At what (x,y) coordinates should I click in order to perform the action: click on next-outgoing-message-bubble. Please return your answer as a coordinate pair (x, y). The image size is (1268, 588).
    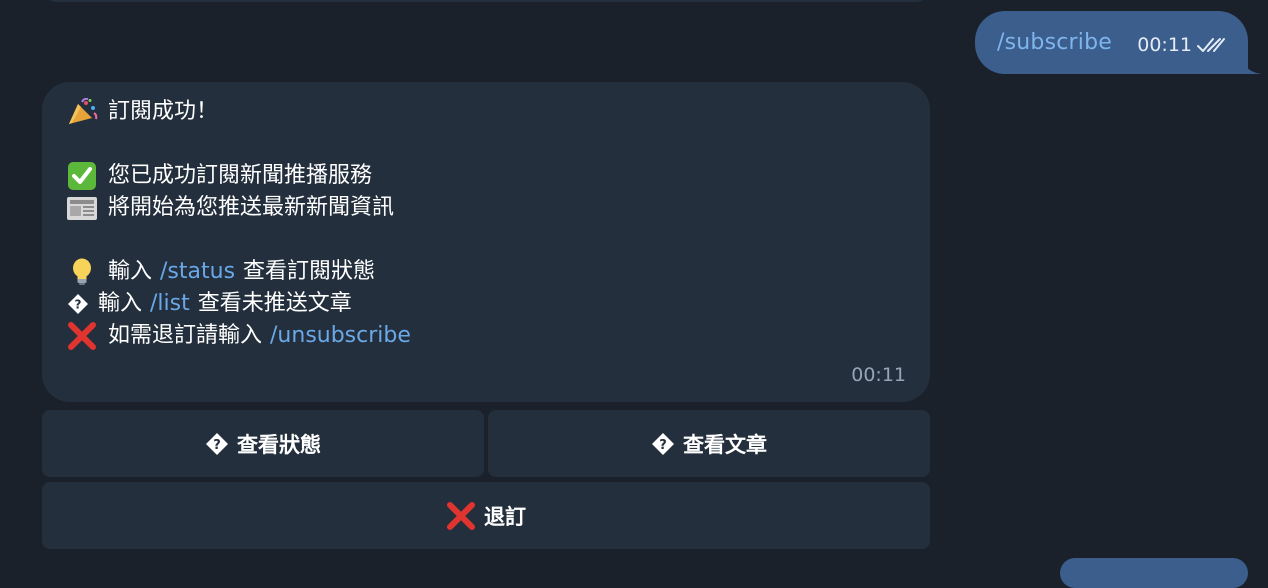
    Looking at the image, I should click on (1154, 573).